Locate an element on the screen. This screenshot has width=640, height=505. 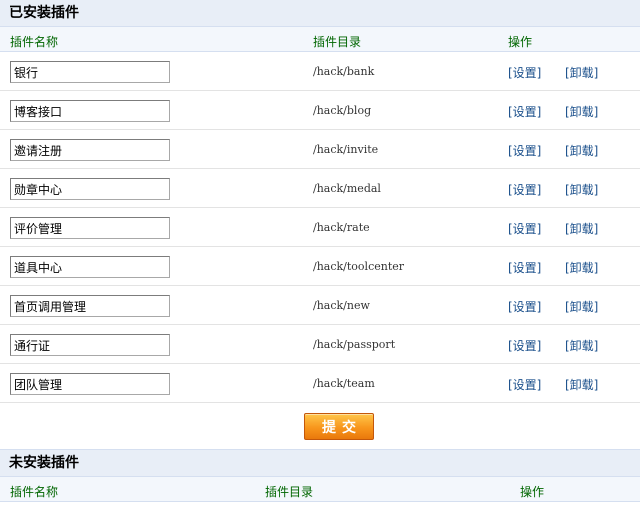
plugin-dir: /hack/new is located at coordinates (341, 305).